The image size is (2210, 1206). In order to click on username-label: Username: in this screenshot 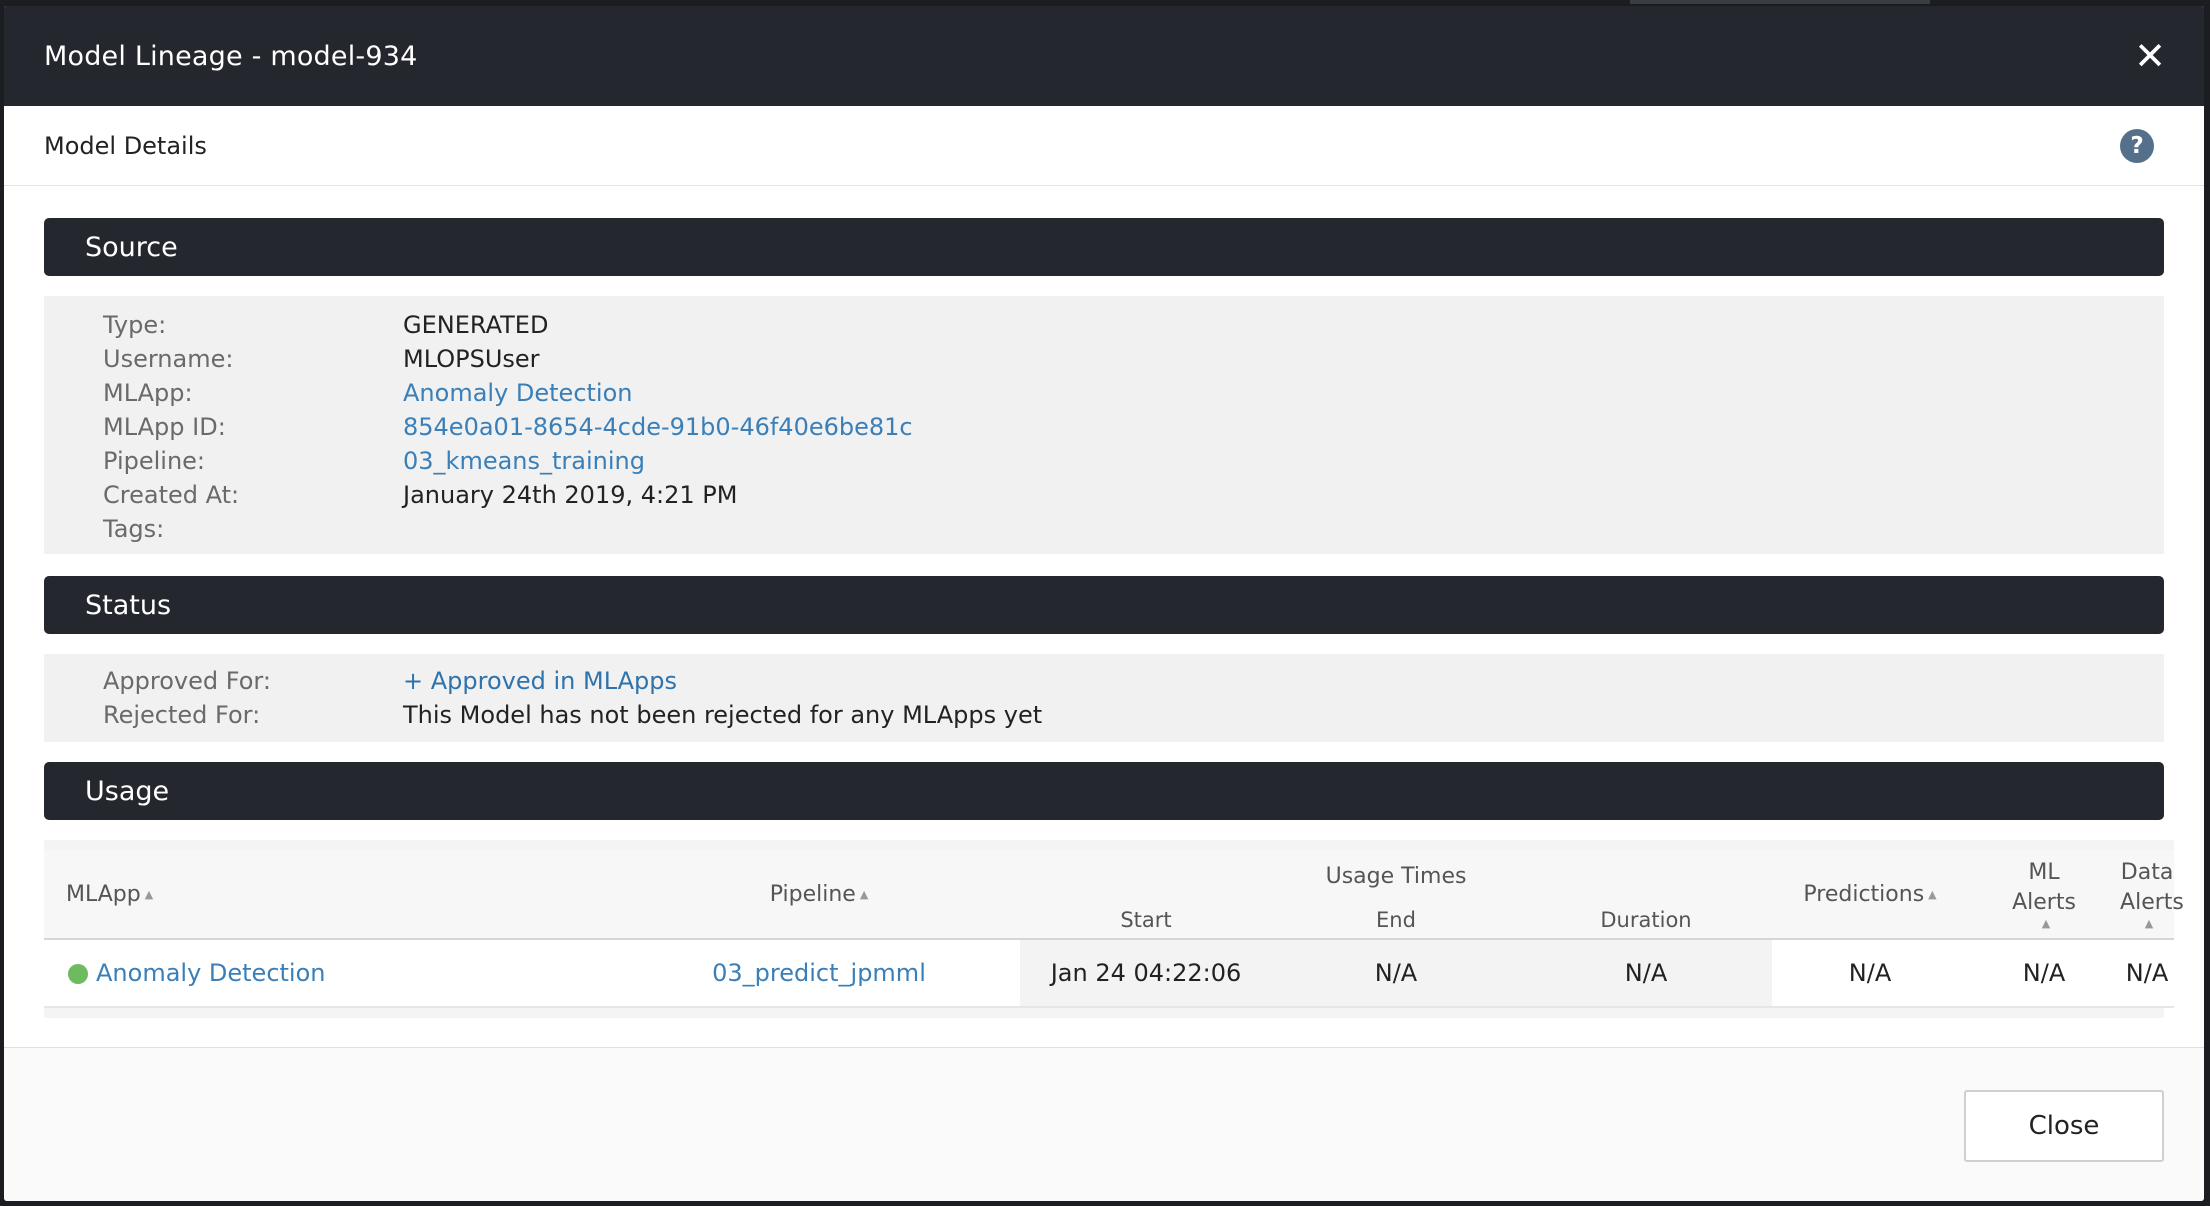, I will do `click(168, 359)`.